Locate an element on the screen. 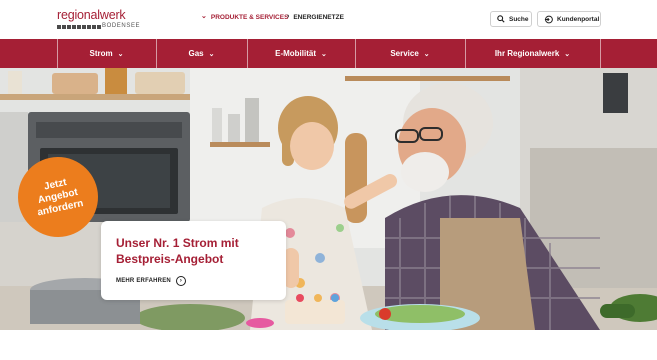 The width and height of the screenshot is (657, 360). bottom-strip is located at coordinates (328, 345).